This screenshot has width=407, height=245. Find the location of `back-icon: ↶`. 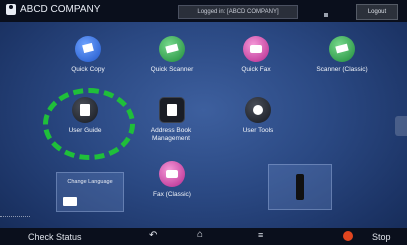

back-icon: ↶ is located at coordinates (153, 235).